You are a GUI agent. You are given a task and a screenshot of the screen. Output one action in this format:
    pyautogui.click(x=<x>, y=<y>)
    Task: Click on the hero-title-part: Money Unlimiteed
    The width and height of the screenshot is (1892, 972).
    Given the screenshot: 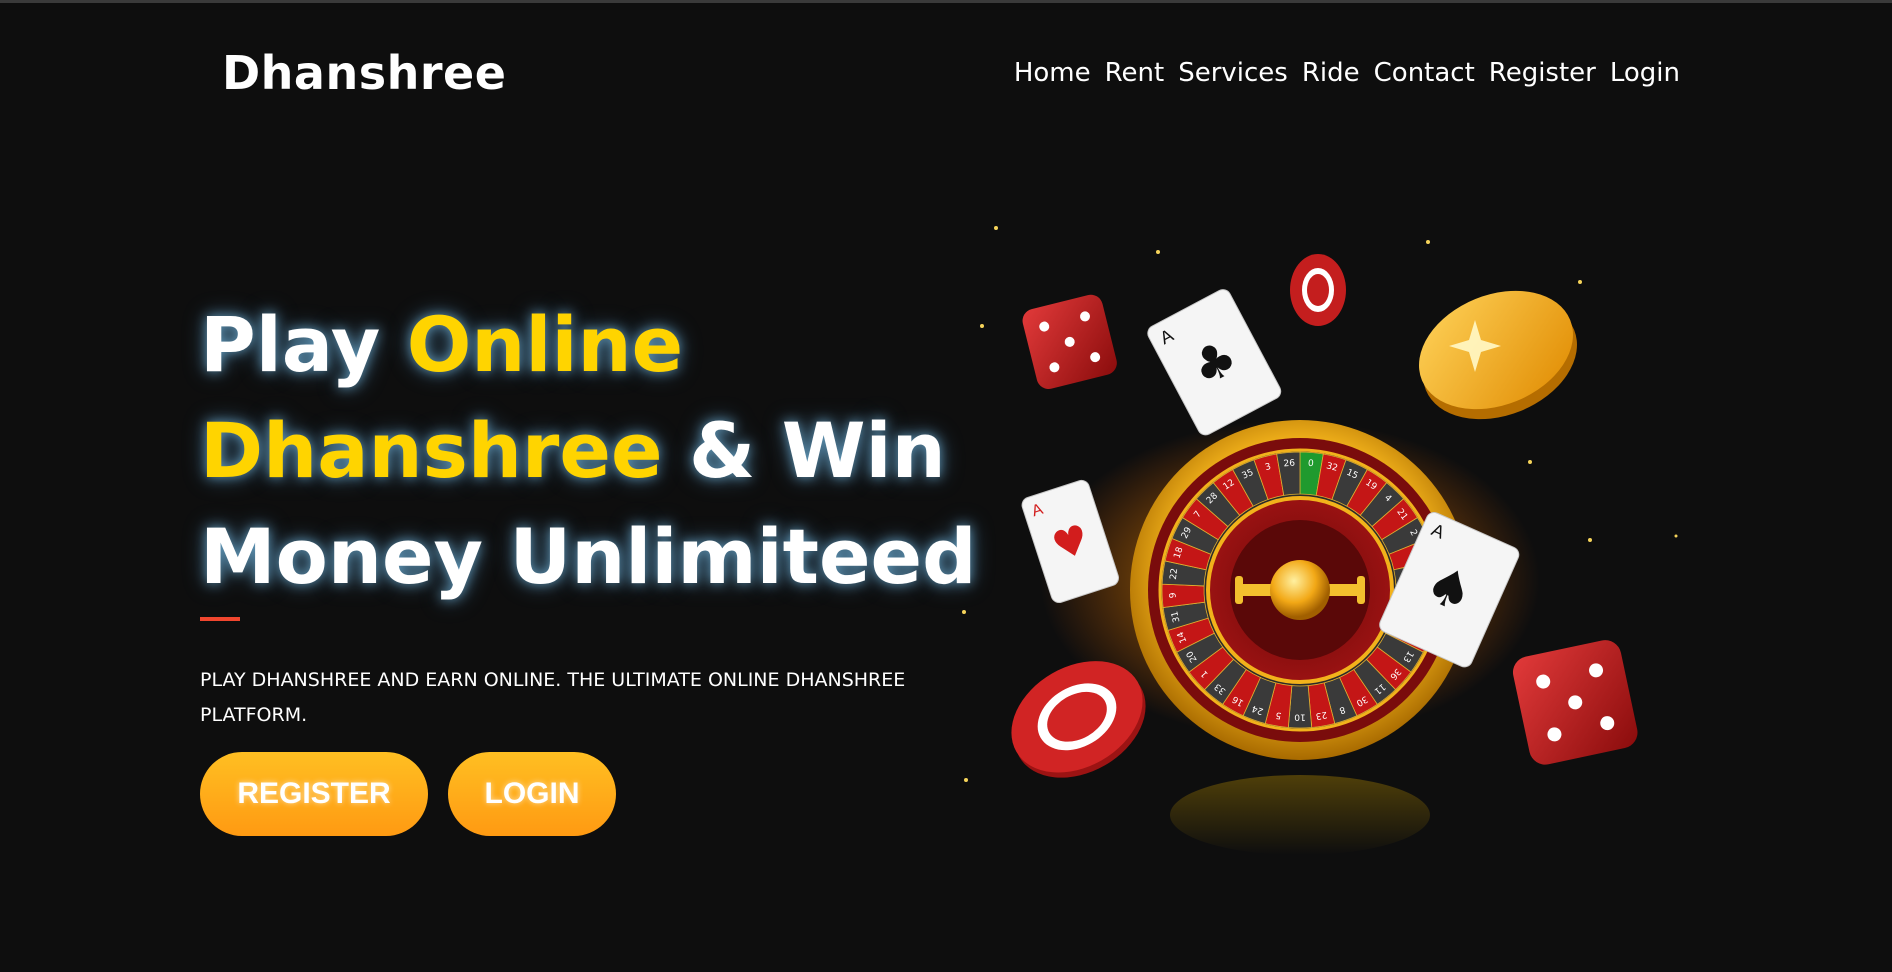 What is the action you would take?
    pyautogui.click(x=588, y=556)
    